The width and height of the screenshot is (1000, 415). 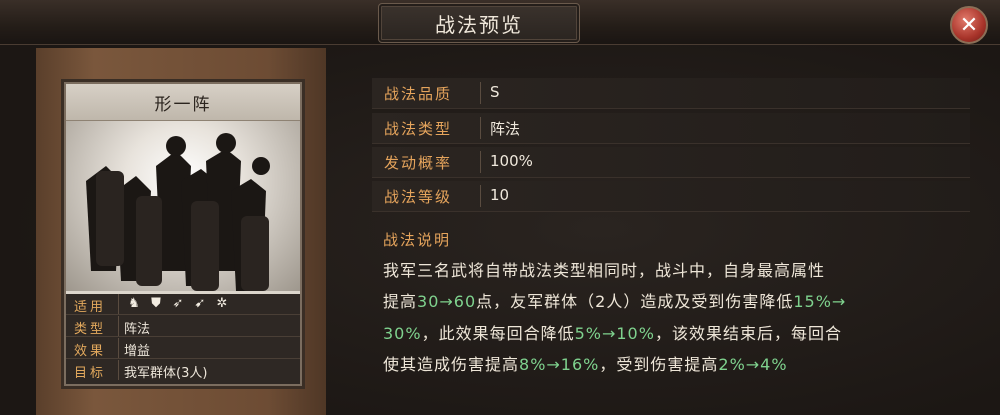 I want to click on tactic-type-label: 战法类型, so click(x=418, y=129).